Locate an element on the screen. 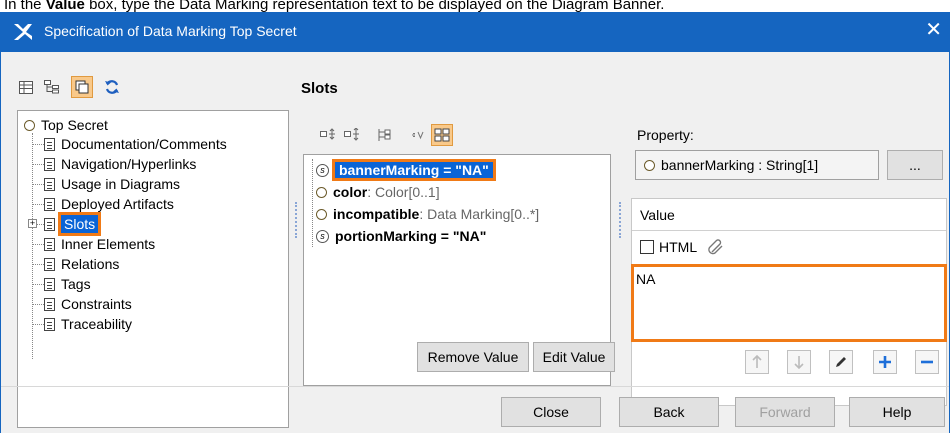 This screenshot has height=433, width=950. tree-item-inner-elements: Inner Elements is located at coordinates (99, 244).